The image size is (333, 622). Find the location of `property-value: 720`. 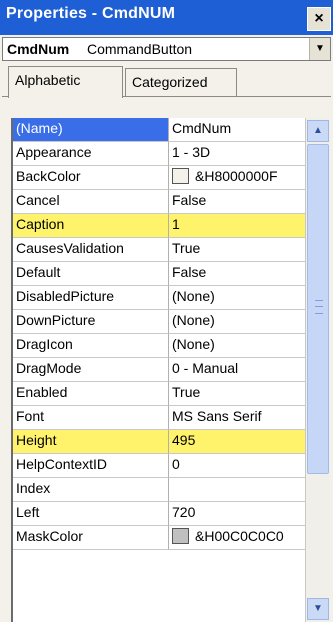

property-value: 720 is located at coordinates (242, 514).